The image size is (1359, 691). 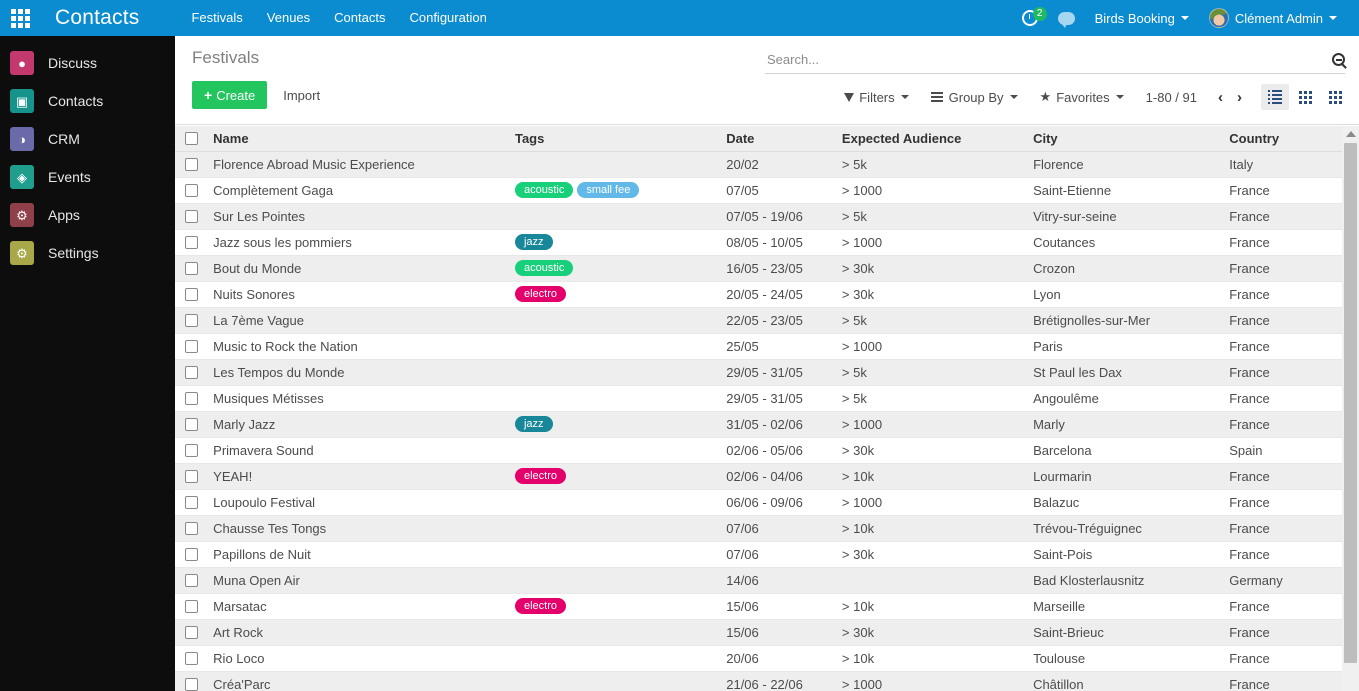 What do you see at coordinates (1220, 97) in the screenshot?
I see `previous-page-button: ‹` at bounding box center [1220, 97].